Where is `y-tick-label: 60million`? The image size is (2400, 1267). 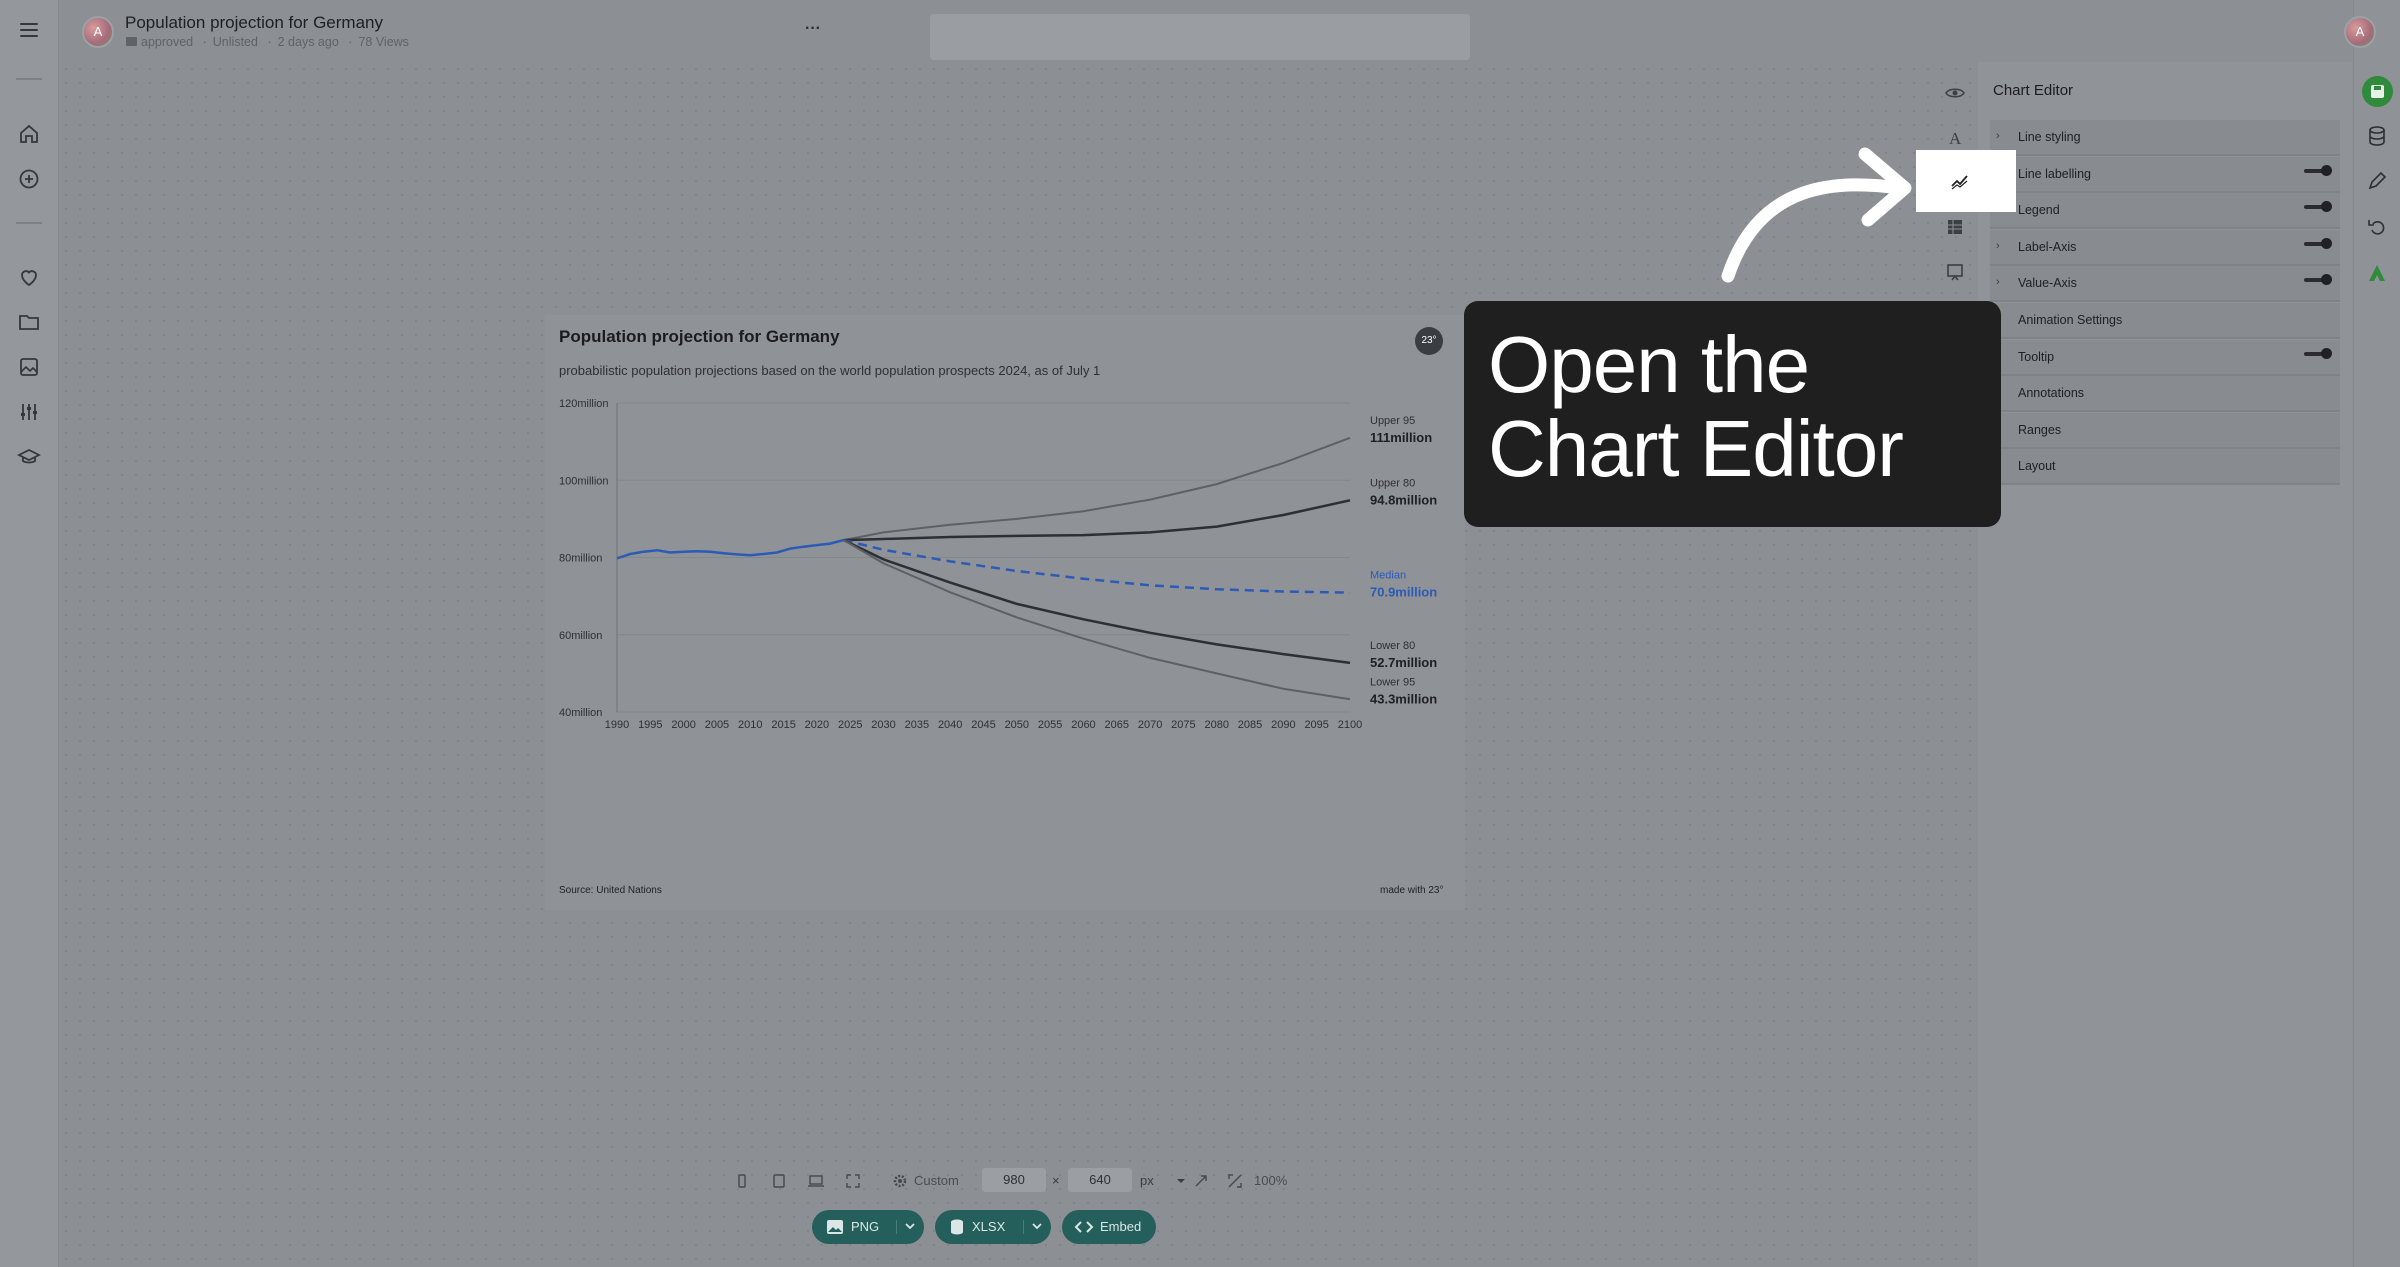
y-tick-label: 60million is located at coordinates (580, 636).